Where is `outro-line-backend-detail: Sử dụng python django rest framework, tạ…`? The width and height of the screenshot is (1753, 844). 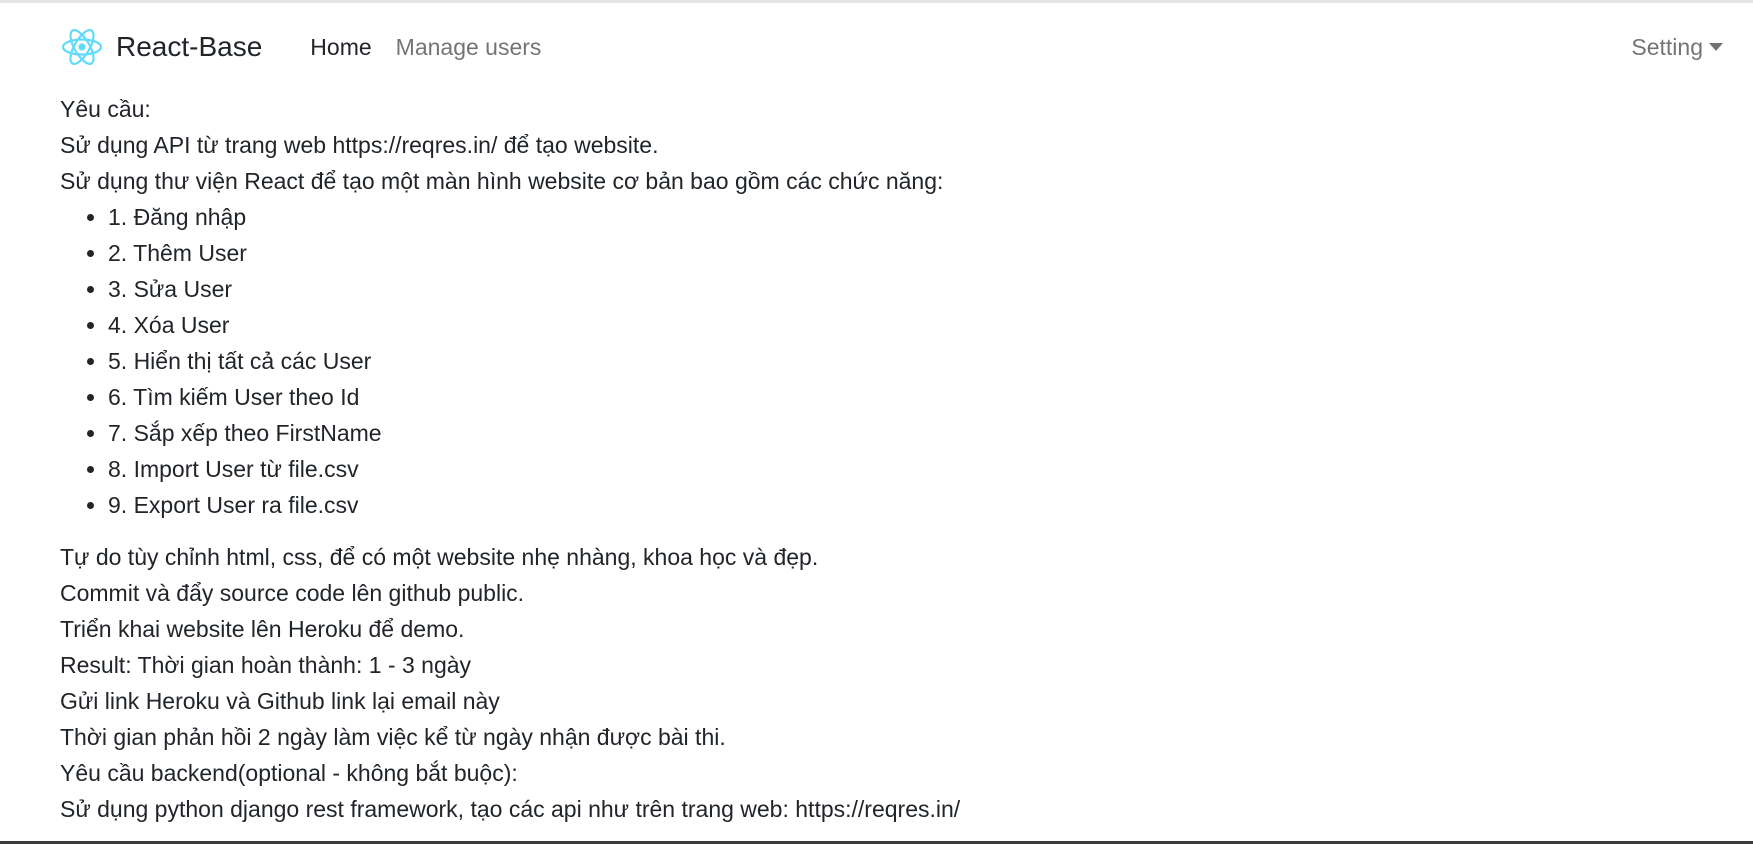 outro-line-backend-detail: Sử dụng python django rest framework, tạ… is located at coordinates (510, 809).